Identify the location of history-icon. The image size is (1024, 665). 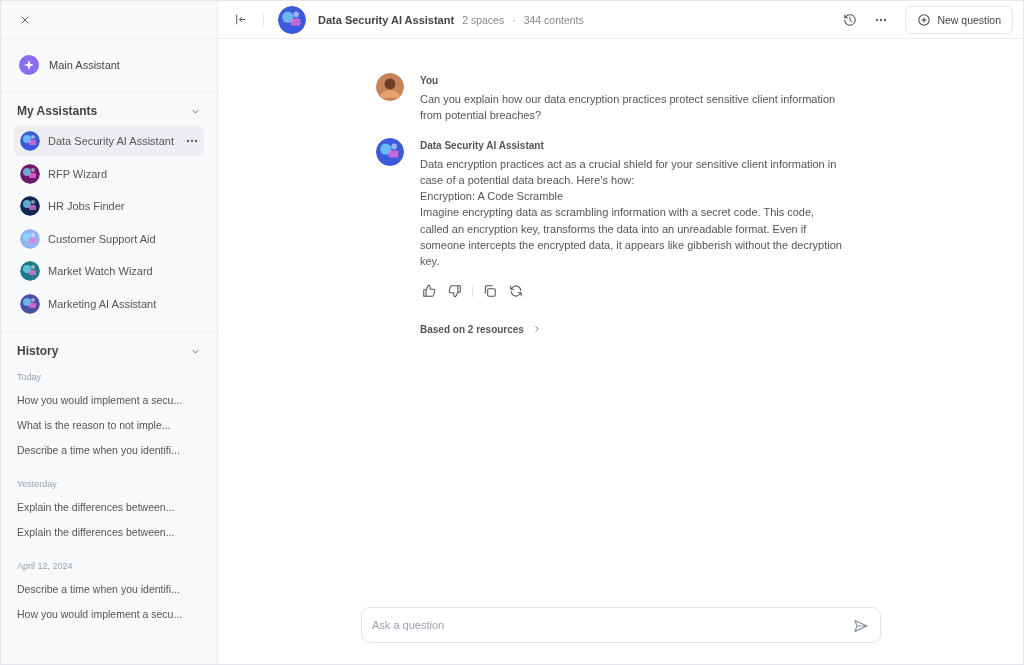
(850, 19).